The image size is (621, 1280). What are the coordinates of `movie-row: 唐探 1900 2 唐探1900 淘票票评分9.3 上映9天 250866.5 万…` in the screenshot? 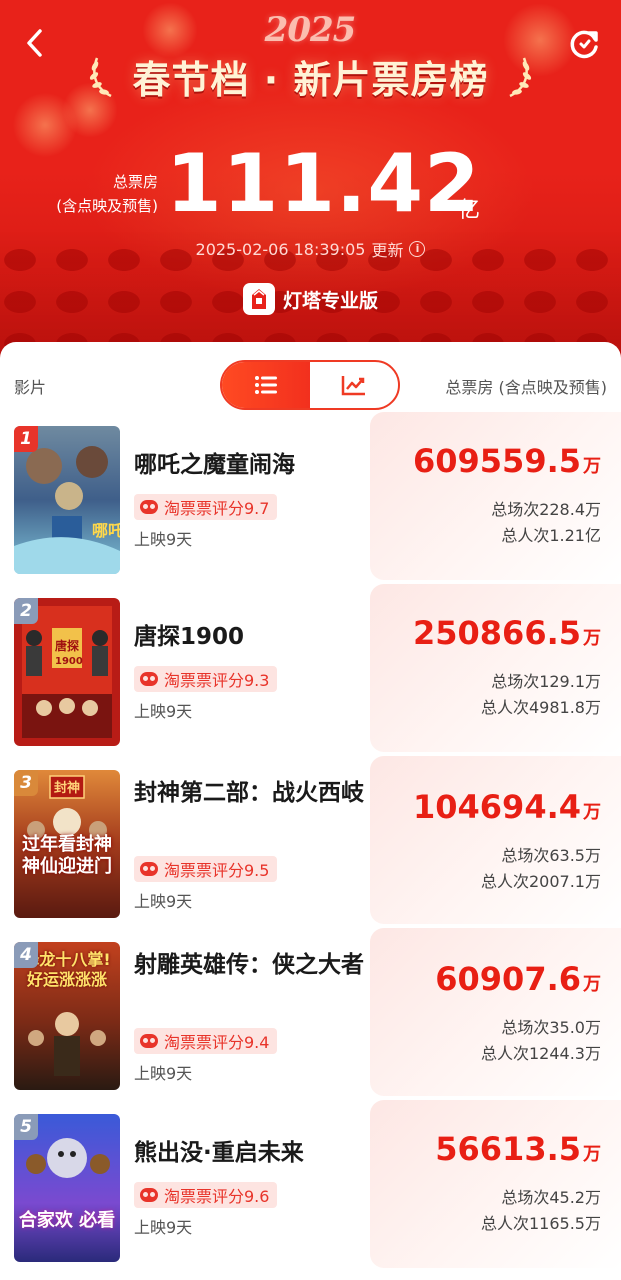 It's located at (310, 668).